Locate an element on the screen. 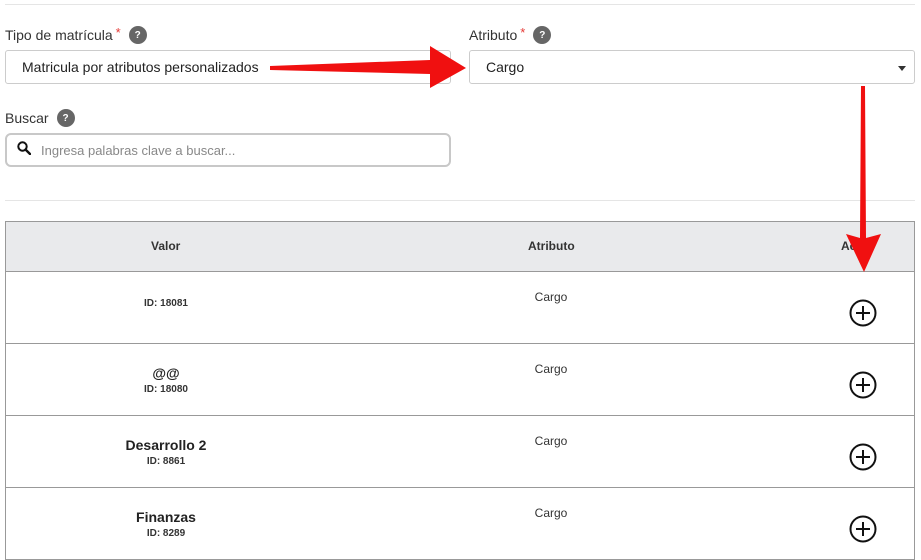 The height and width of the screenshot is (560, 921). attribute-label-text: Atributo is located at coordinates (493, 35).